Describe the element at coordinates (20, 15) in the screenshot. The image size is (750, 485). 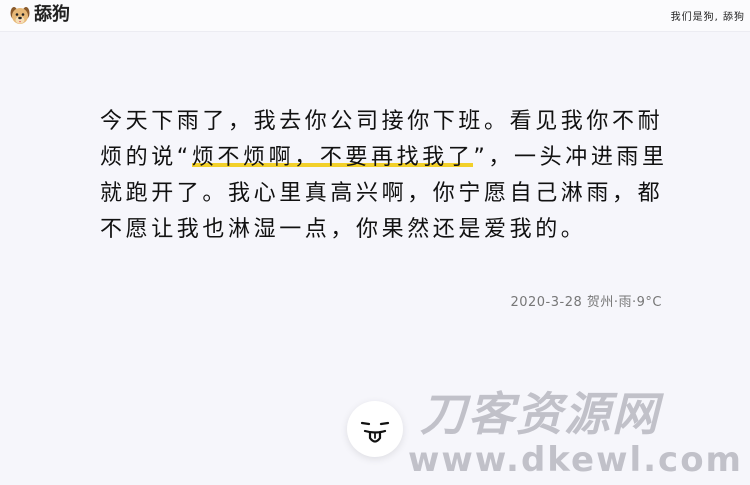
I see `dog-icon` at that location.